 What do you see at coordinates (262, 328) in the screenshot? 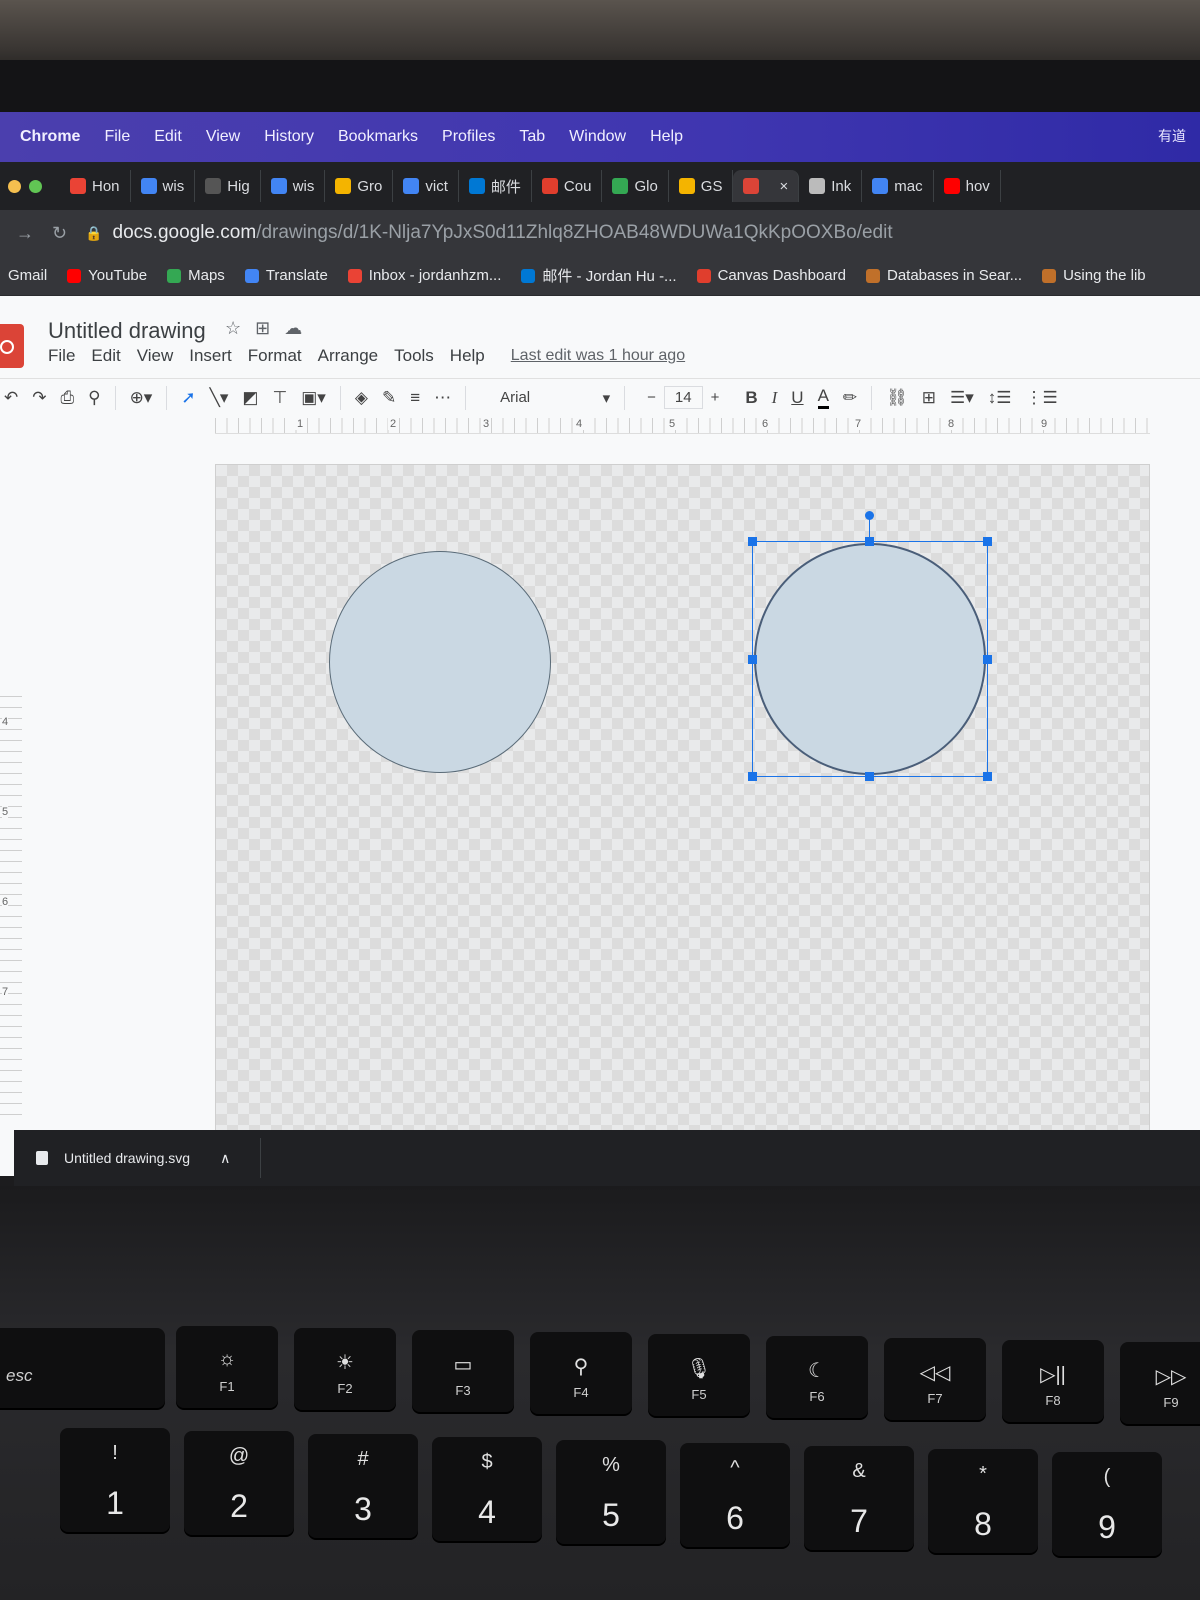
I see `move-to-folder-icon: ⊞` at bounding box center [262, 328].